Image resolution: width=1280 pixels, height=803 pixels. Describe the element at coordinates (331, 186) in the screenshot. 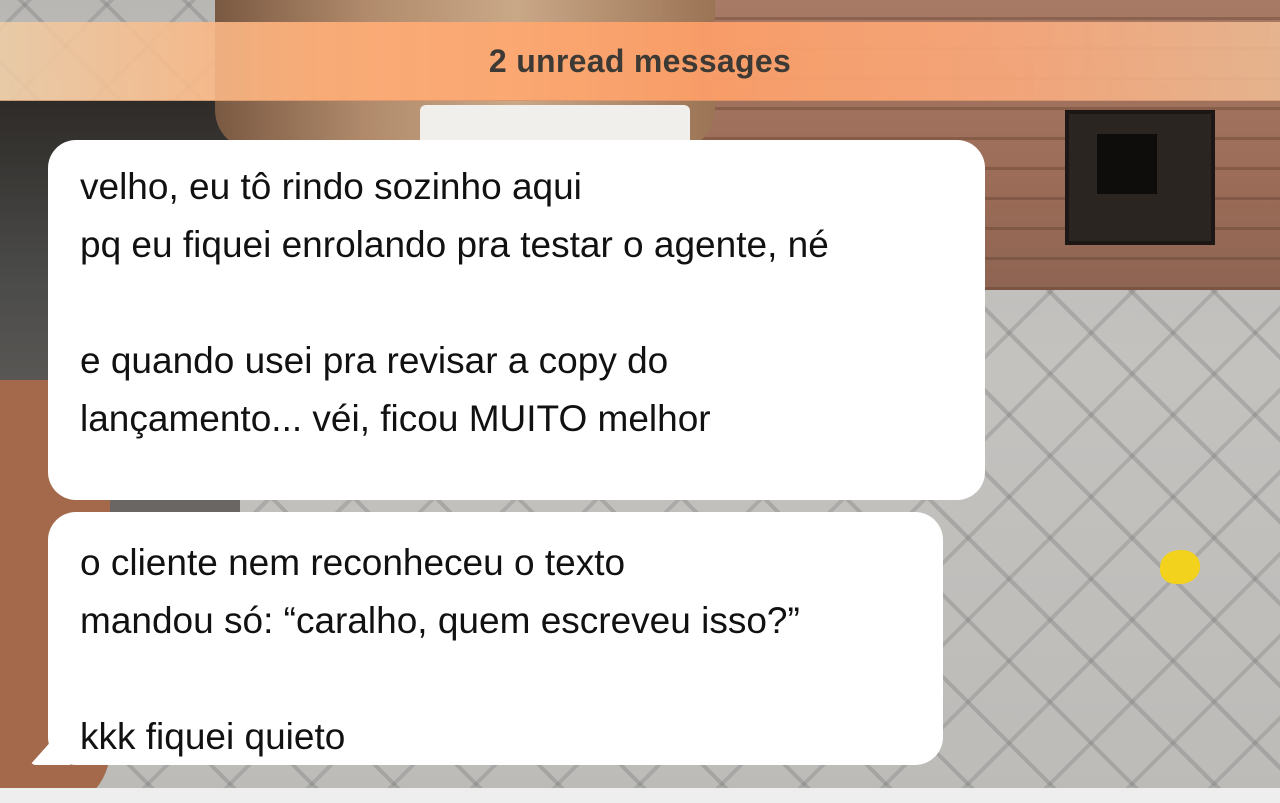

I see `message-line: velho, eu tô rindo sozinho aqui` at that location.